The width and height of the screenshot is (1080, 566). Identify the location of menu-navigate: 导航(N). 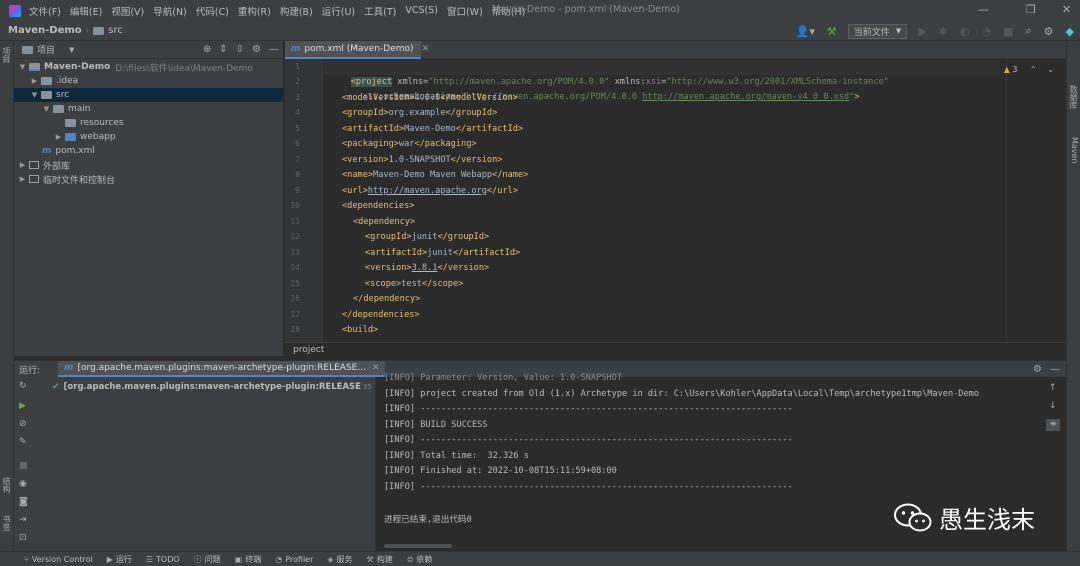
(170, 11).